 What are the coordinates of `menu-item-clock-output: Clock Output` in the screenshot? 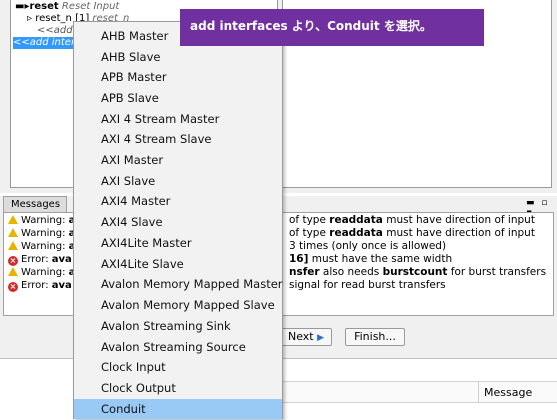 It's located at (178, 388).